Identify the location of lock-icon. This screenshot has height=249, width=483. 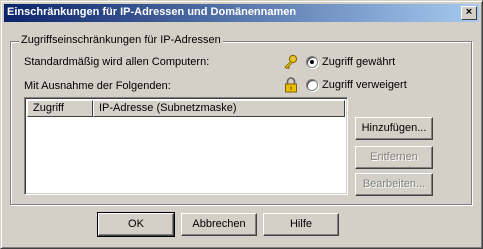
(291, 85).